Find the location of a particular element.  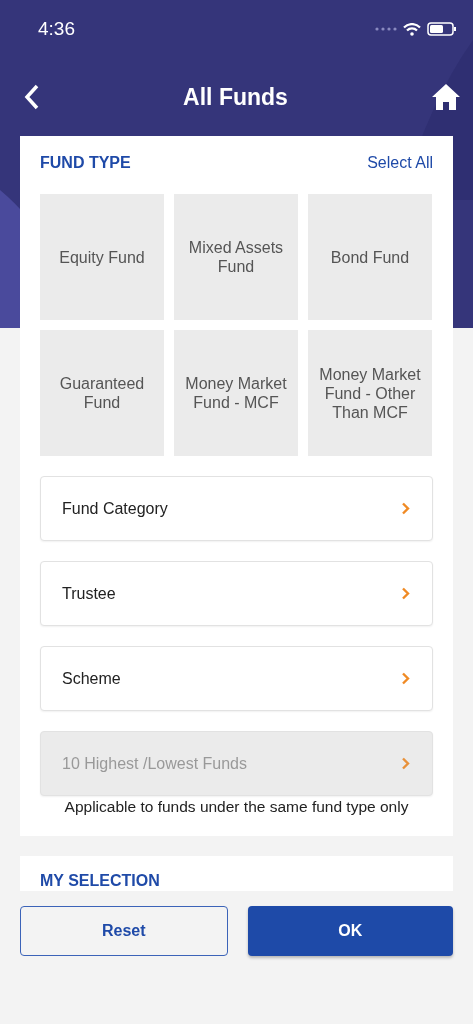

status-time: 4:36 is located at coordinates (56, 29).